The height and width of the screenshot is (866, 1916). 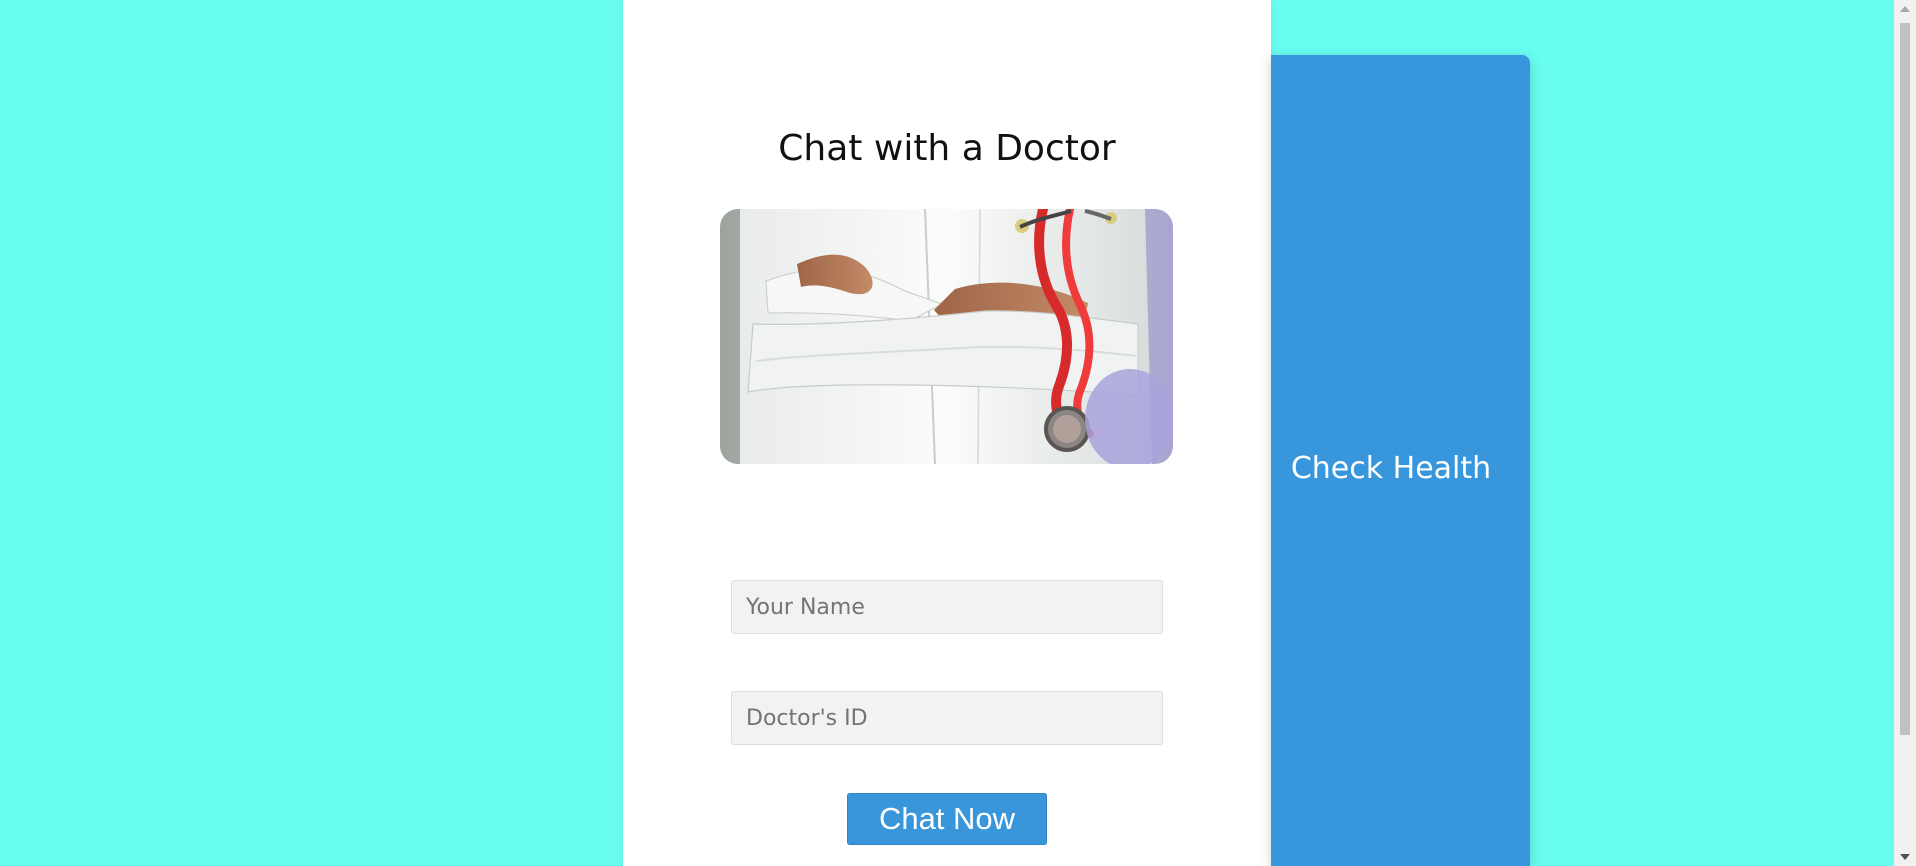 What do you see at coordinates (947, 718) in the screenshot?
I see `doctor-id-input` at bounding box center [947, 718].